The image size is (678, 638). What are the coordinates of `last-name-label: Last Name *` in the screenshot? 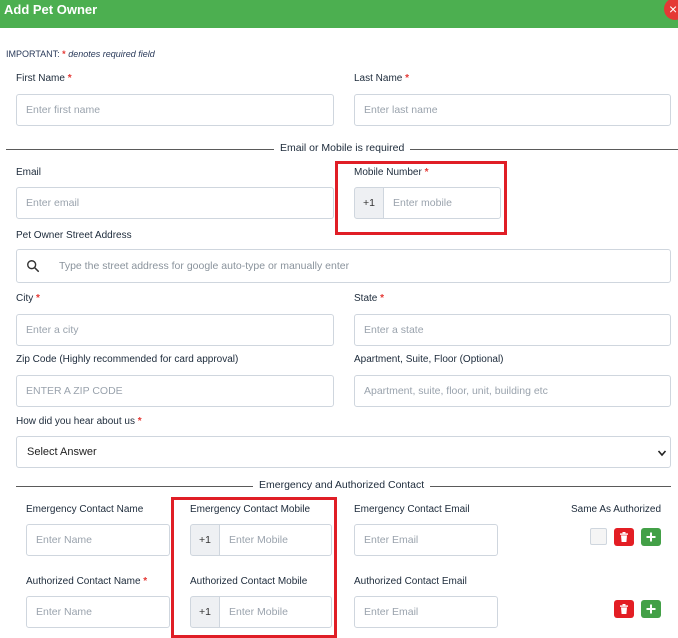 It's located at (382, 78).